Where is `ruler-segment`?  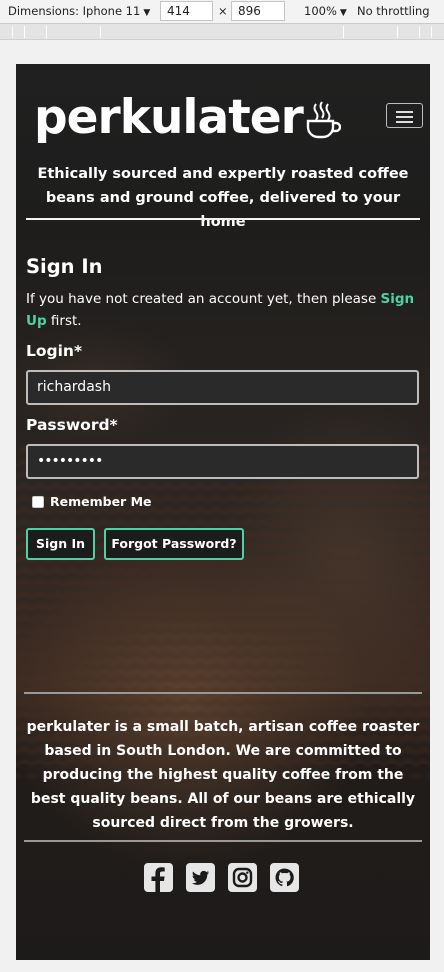
ruler-segment is located at coordinates (222, 32).